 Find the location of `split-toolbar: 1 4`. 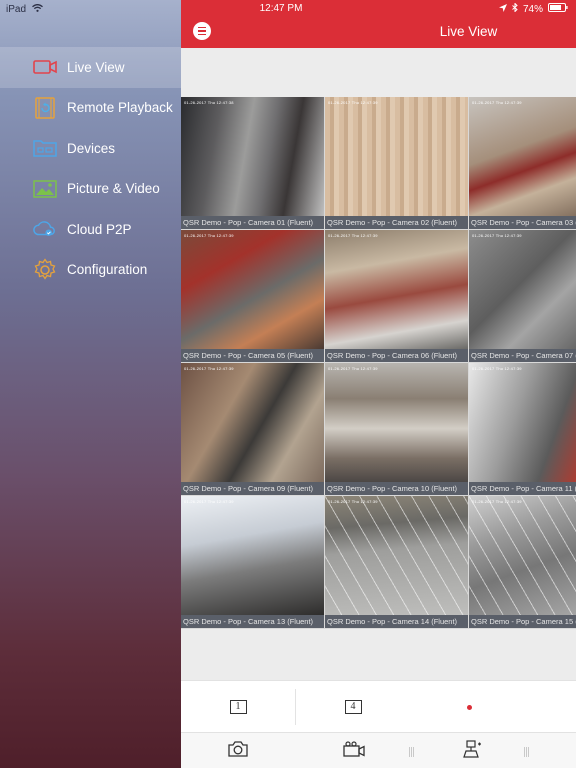

split-toolbar: 1 4 is located at coordinates (378, 706).